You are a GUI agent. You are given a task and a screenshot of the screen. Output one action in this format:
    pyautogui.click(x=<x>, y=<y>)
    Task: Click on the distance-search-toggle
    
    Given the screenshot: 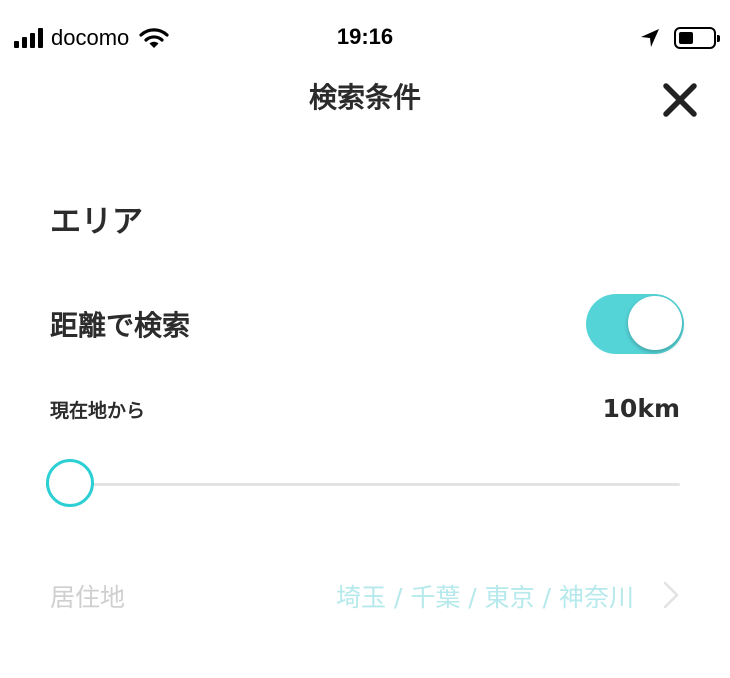 What is the action you would take?
    pyautogui.click(x=635, y=324)
    